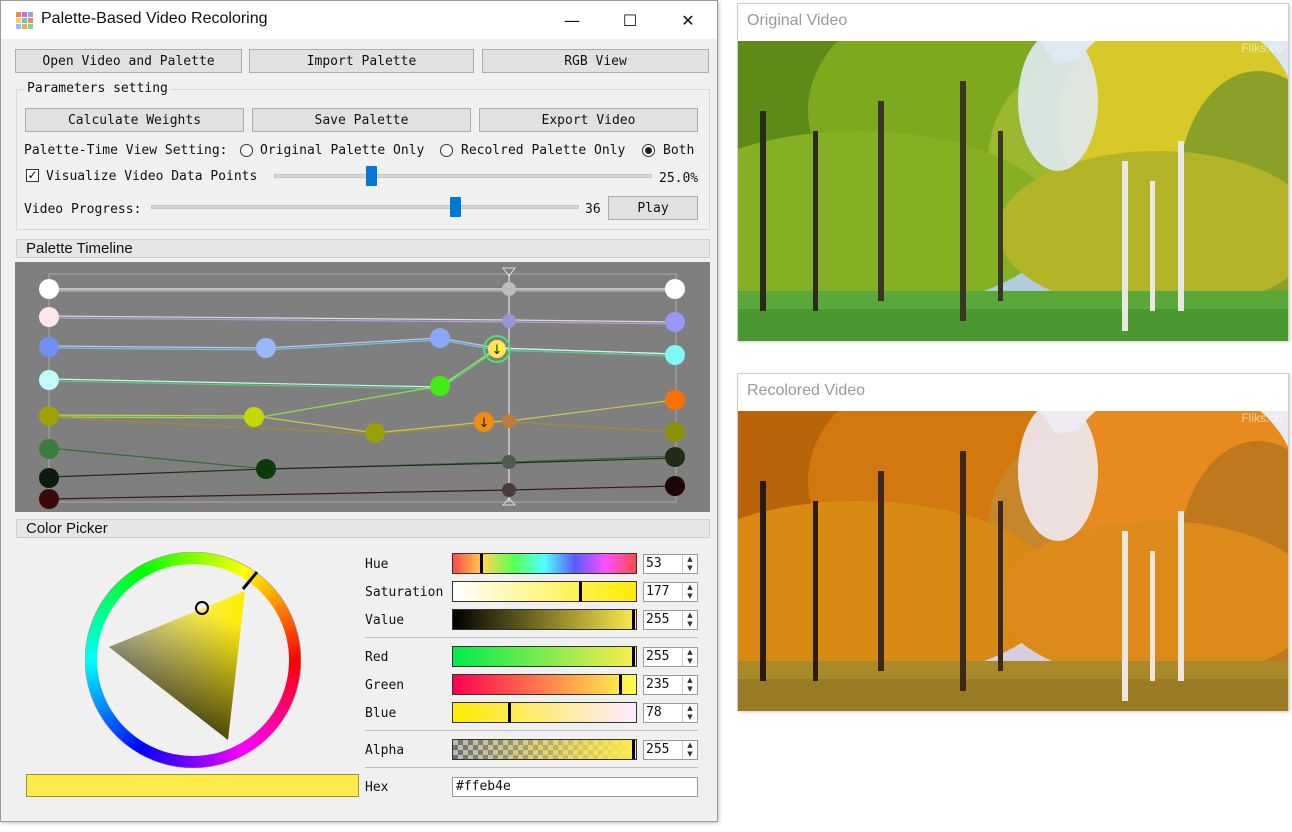  I want to click on value-bar, so click(544, 619).